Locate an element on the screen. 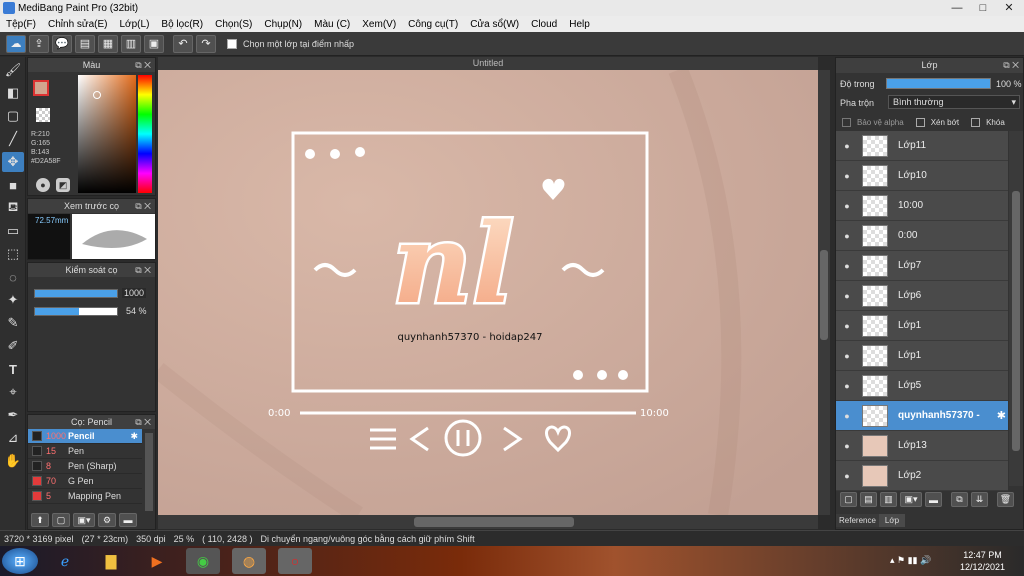 The height and width of the screenshot is (576, 1024). layer-row: ● quynhanh57370 - ✱ is located at coordinates (922, 416).